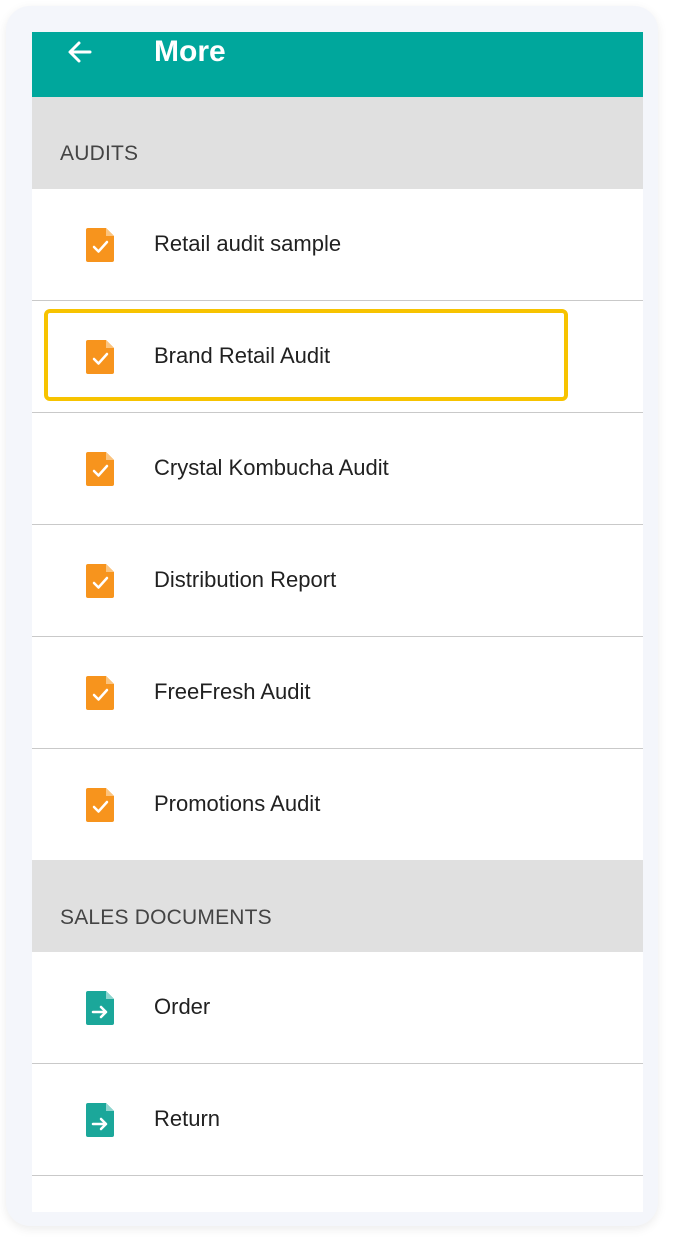  What do you see at coordinates (242, 355) in the screenshot?
I see `list-item-label: Brand Retail Audit` at bounding box center [242, 355].